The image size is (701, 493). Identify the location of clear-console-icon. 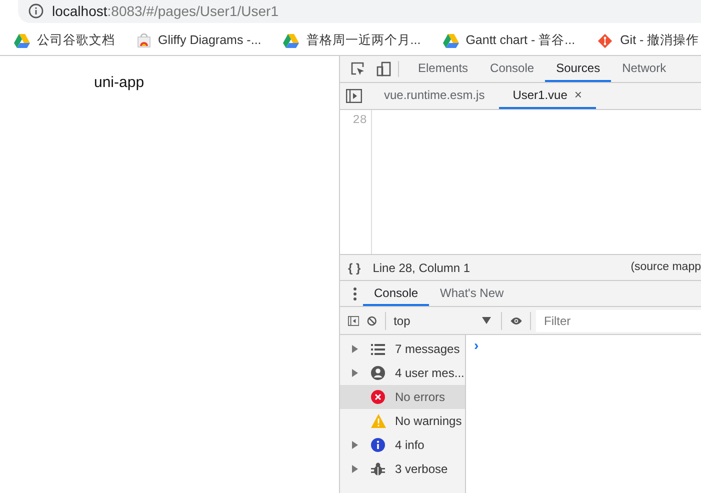
(372, 321).